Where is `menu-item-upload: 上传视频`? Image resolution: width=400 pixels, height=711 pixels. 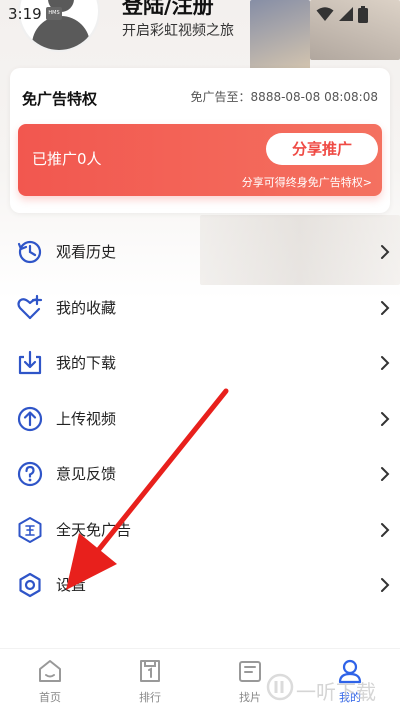
menu-item-upload: 上传视频 is located at coordinates (200, 419).